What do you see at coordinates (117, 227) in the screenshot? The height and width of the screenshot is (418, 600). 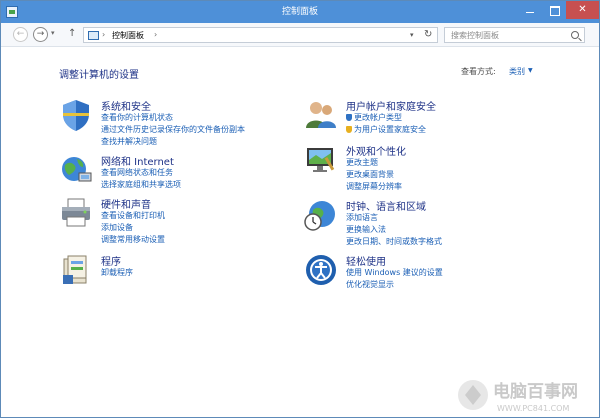 I see `category-link: 添加设备` at bounding box center [117, 227].